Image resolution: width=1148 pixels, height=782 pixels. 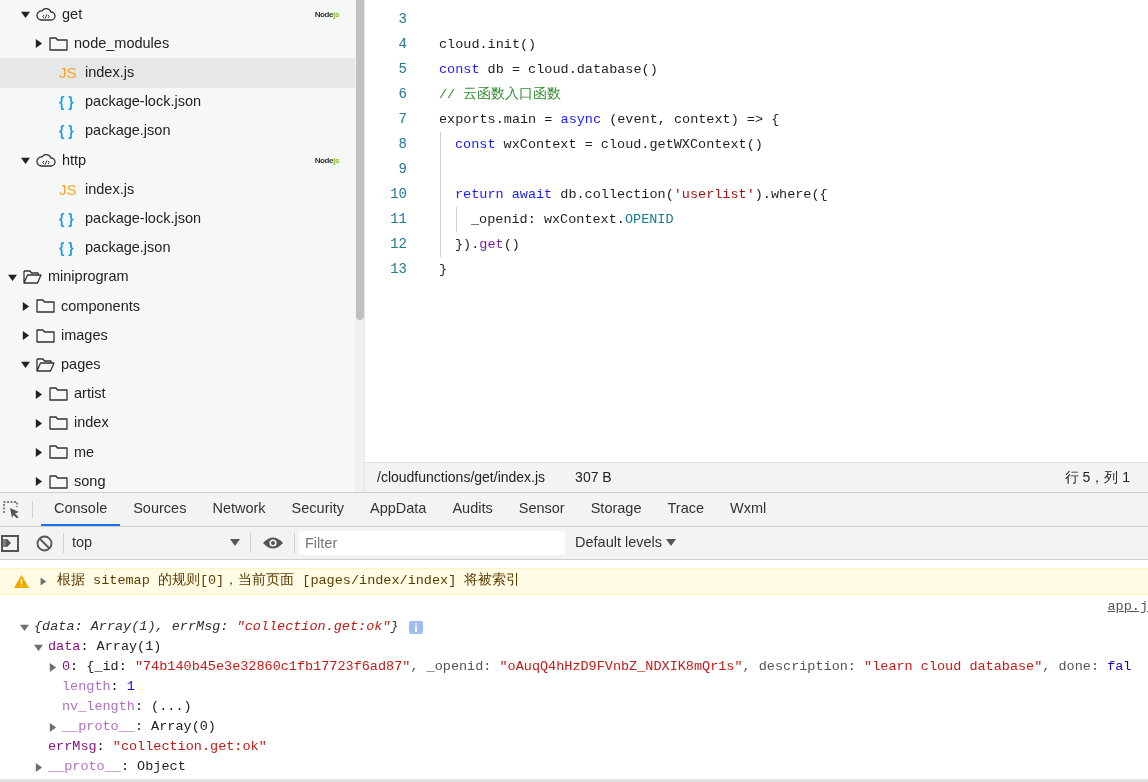 I want to click on devtools-tab: AppData, so click(x=398, y=509).